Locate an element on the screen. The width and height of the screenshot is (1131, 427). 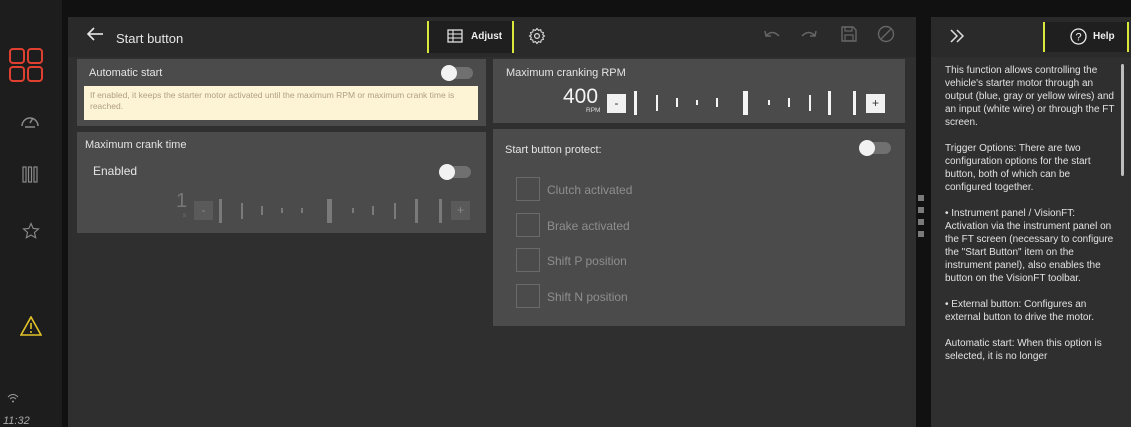
start-button-protect-toggle is located at coordinates (875, 148).